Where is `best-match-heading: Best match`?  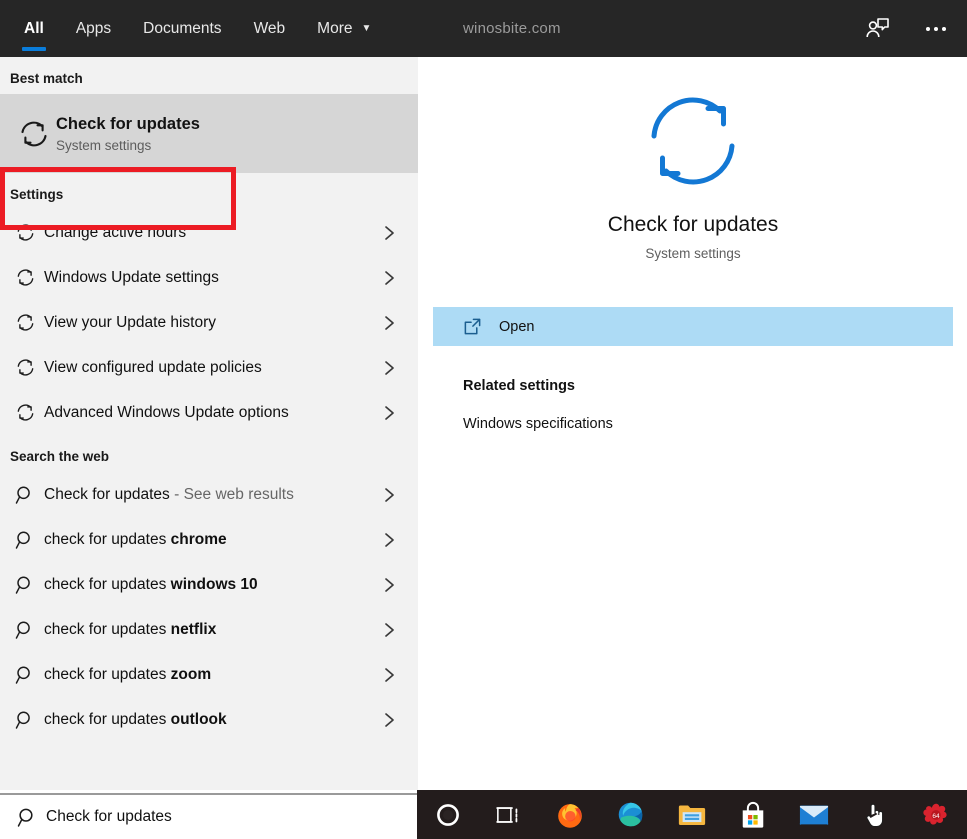
best-match-heading: Best match is located at coordinates (46, 78).